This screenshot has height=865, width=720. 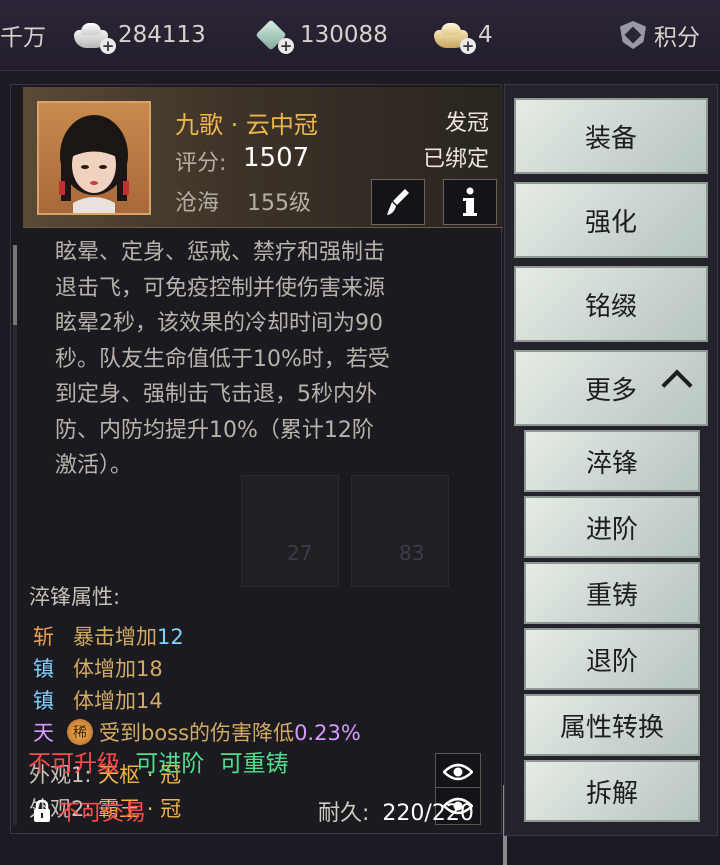 I want to click on attr-text: 受到boss的伤害降低0.23%, so click(x=230, y=733).